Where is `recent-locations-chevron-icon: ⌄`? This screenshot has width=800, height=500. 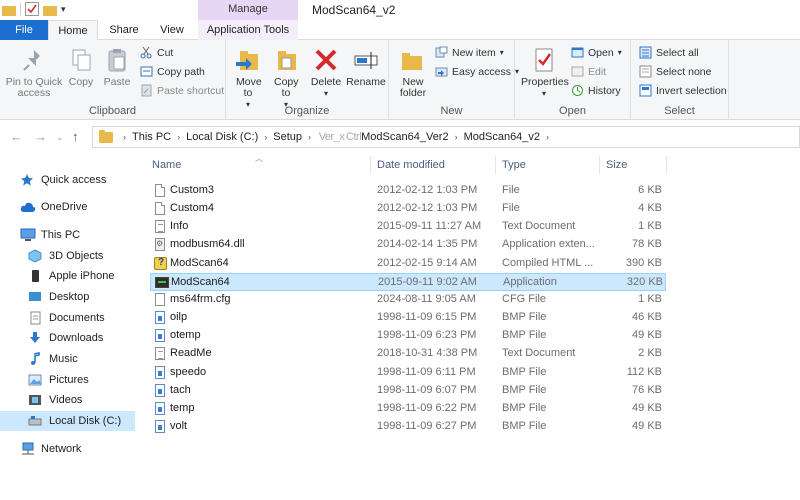
recent-locations-chevron-icon: ⌄ is located at coordinates (60, 137).